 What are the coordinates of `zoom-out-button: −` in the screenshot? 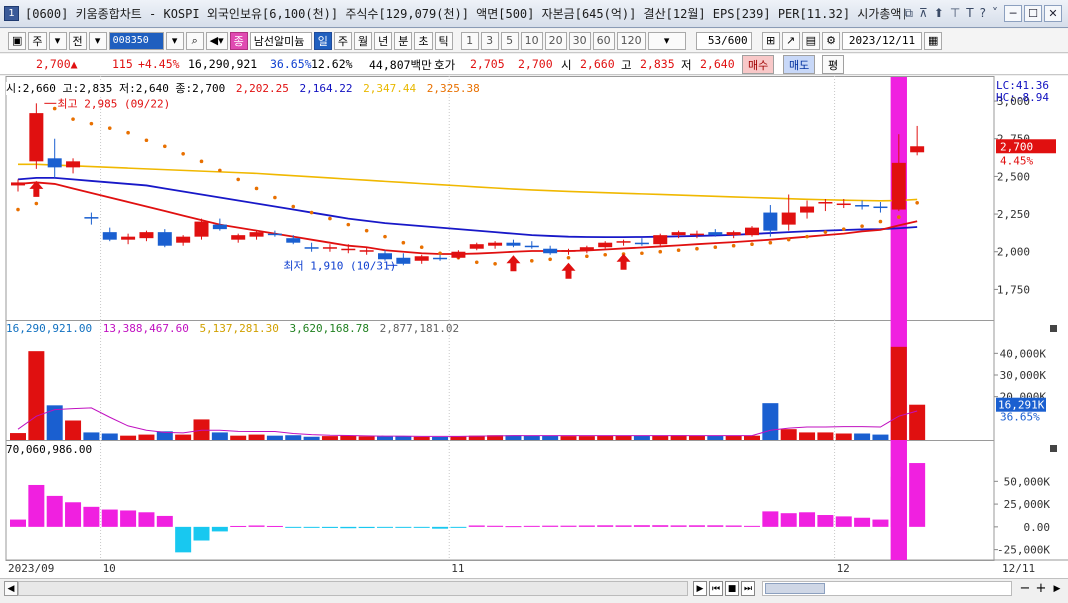 It's located at (1025, 588).